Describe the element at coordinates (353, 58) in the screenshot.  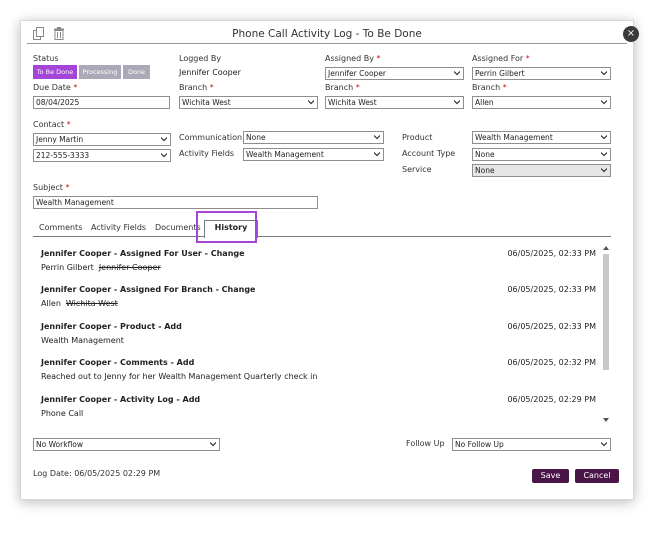
I see `assigned-by-label: Assigned By *` at that location.